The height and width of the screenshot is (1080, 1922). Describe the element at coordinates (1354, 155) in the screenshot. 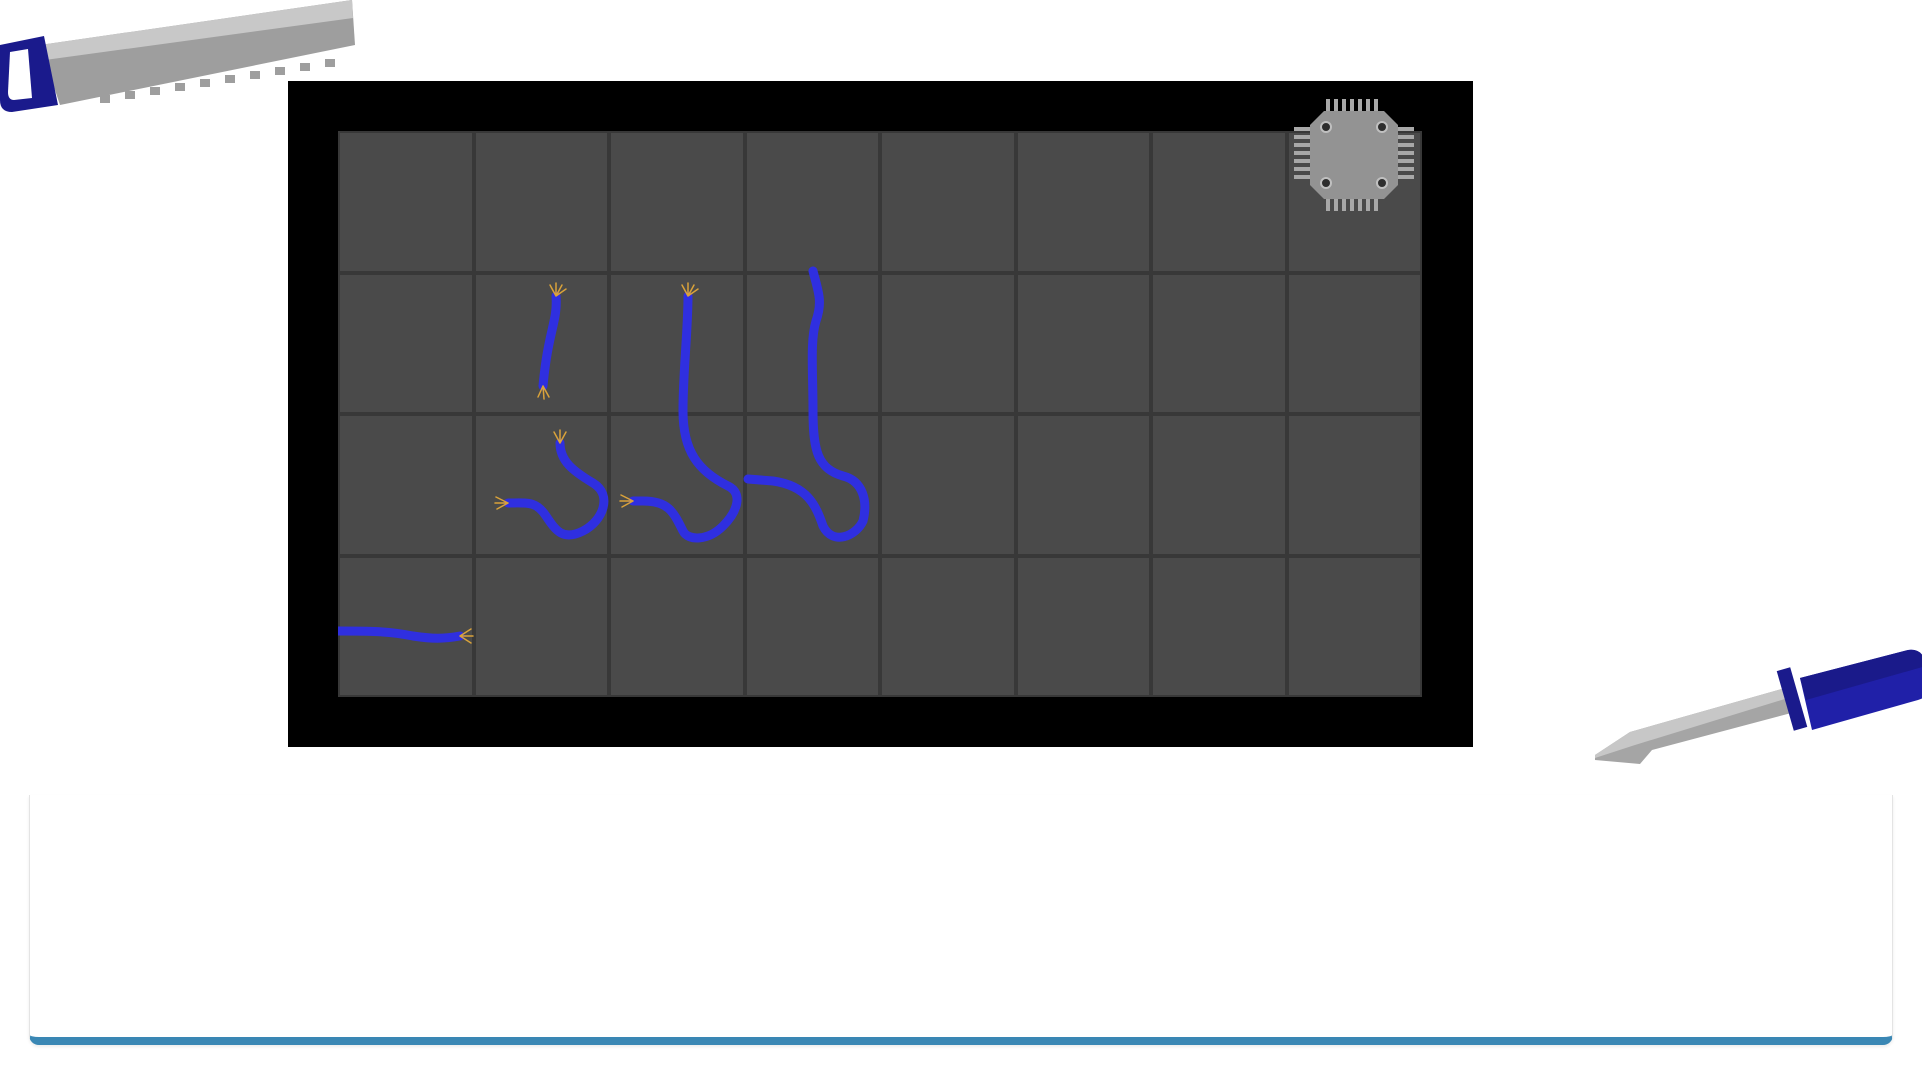

I see `microchip-icon` at that location.